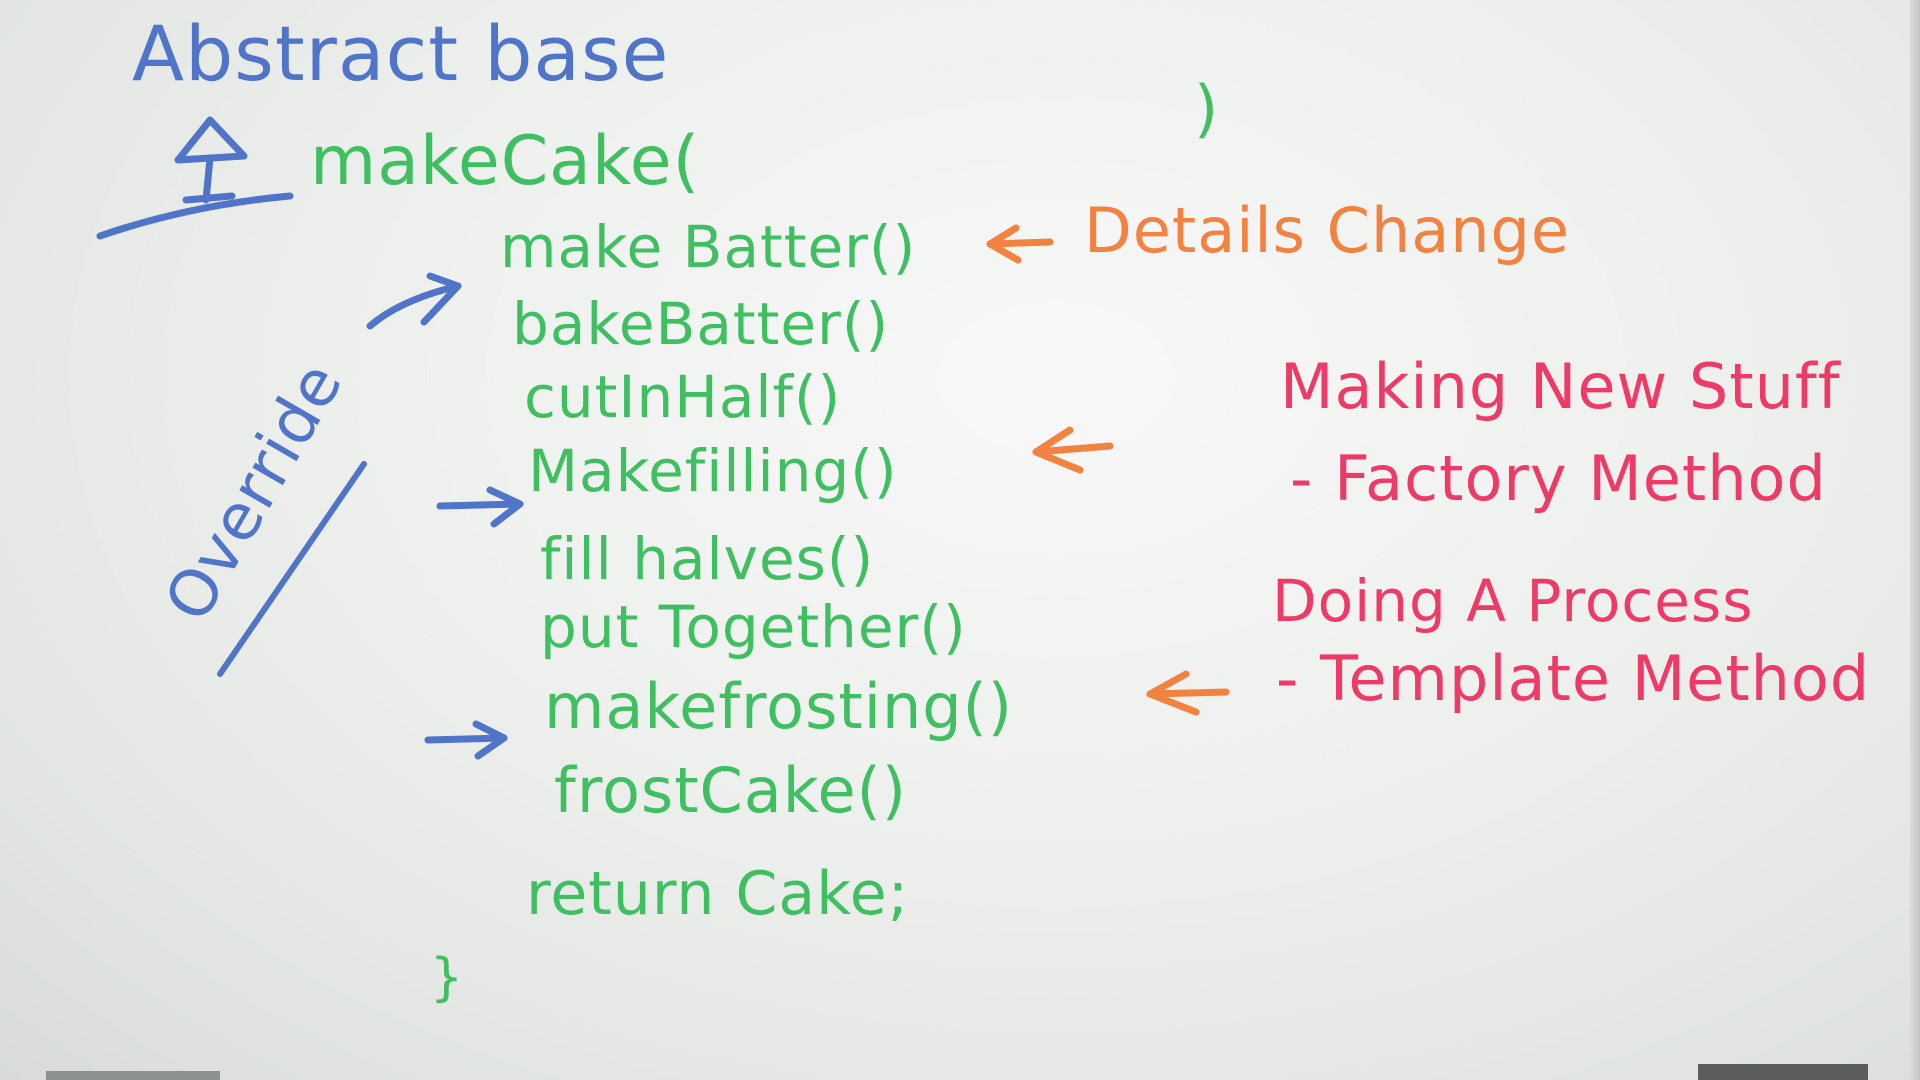 This screenshot has height=1080, width=1920. Describe the element at coordinates (1188, 693) in the screenshot. I see `orange-arrow-frosting-icon` at that location.